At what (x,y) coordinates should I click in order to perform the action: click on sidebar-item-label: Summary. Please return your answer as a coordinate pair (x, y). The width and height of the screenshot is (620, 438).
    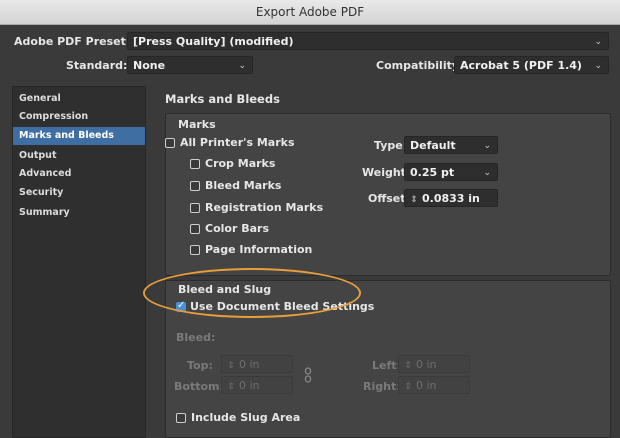
    Looking at the image, I should click on (44, 212).